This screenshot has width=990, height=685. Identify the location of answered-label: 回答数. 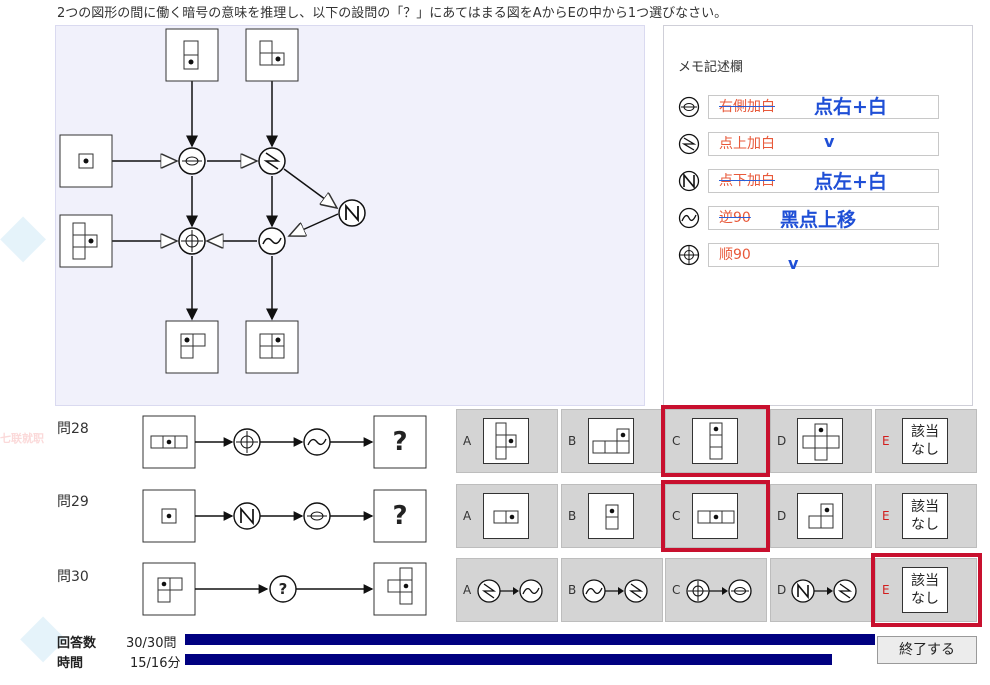
(77, 643).